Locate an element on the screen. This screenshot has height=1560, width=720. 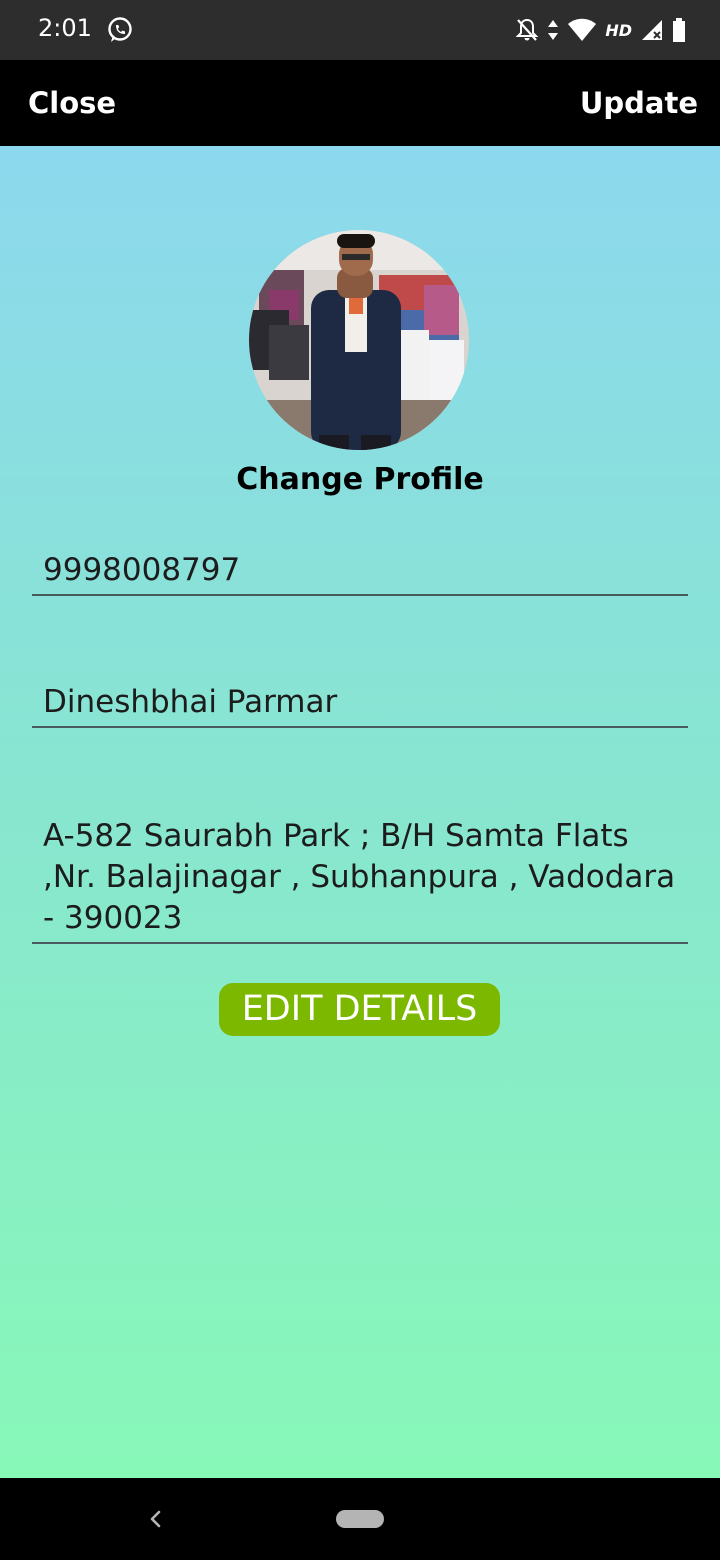
navigation-bar is located at coordinates (360, 1519).